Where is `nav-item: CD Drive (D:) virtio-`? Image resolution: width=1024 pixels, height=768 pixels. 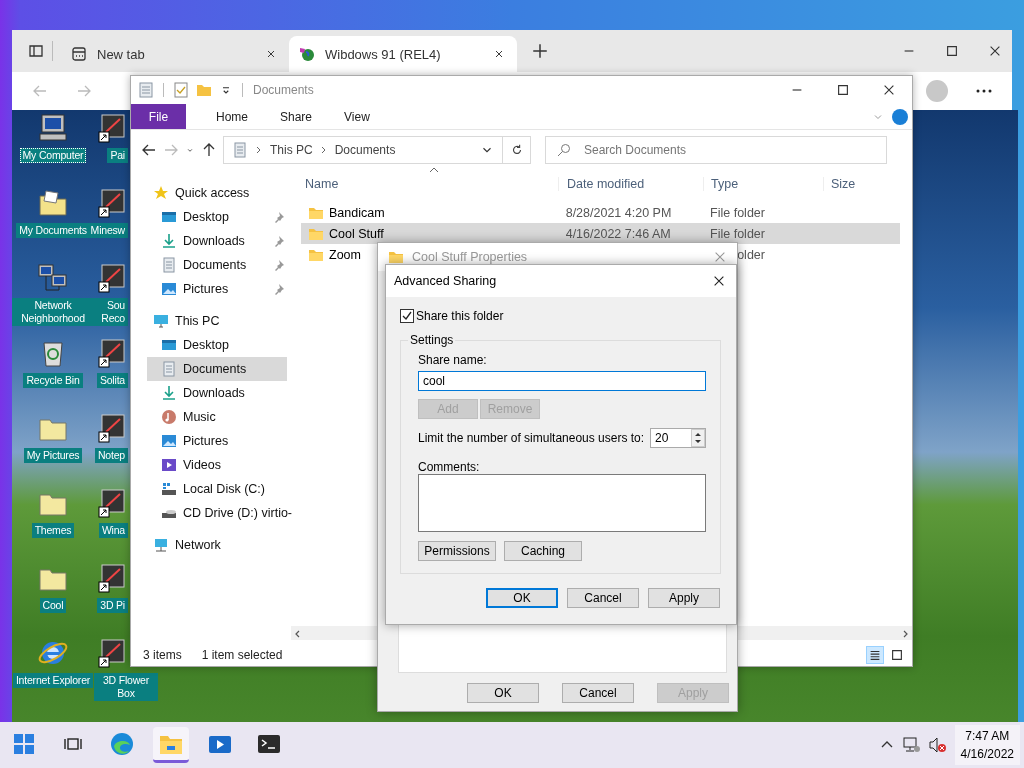
nav-item: CD Drive (D:) virtio- is located at coordinates (227, 513).